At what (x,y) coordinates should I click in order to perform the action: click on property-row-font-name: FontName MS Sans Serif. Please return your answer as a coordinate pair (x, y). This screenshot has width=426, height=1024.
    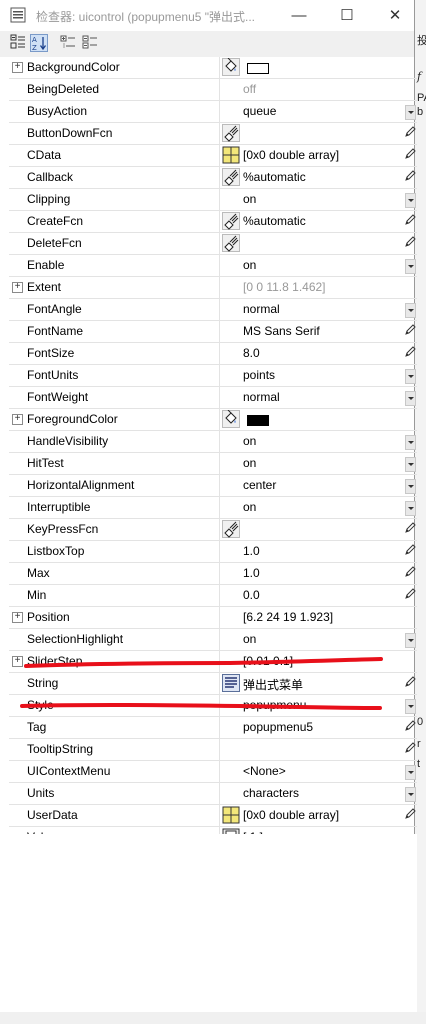
    Looking at the image, I should click on (213, 332).